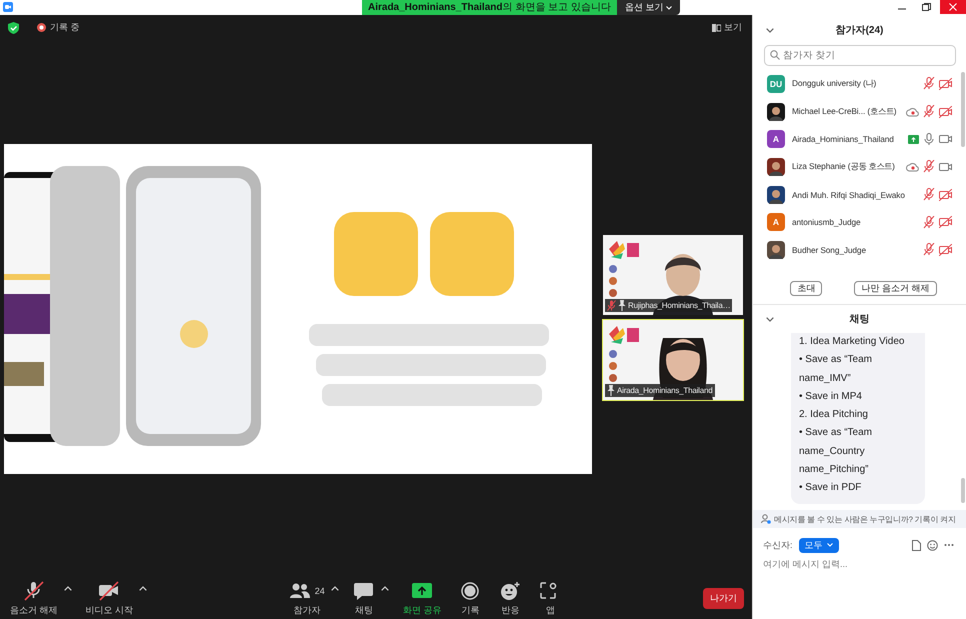 The width and height of the screenshot is (966, 619). Describe the element at coordinates (766, 519) in the screenshot. I see `person-icon` at that location.